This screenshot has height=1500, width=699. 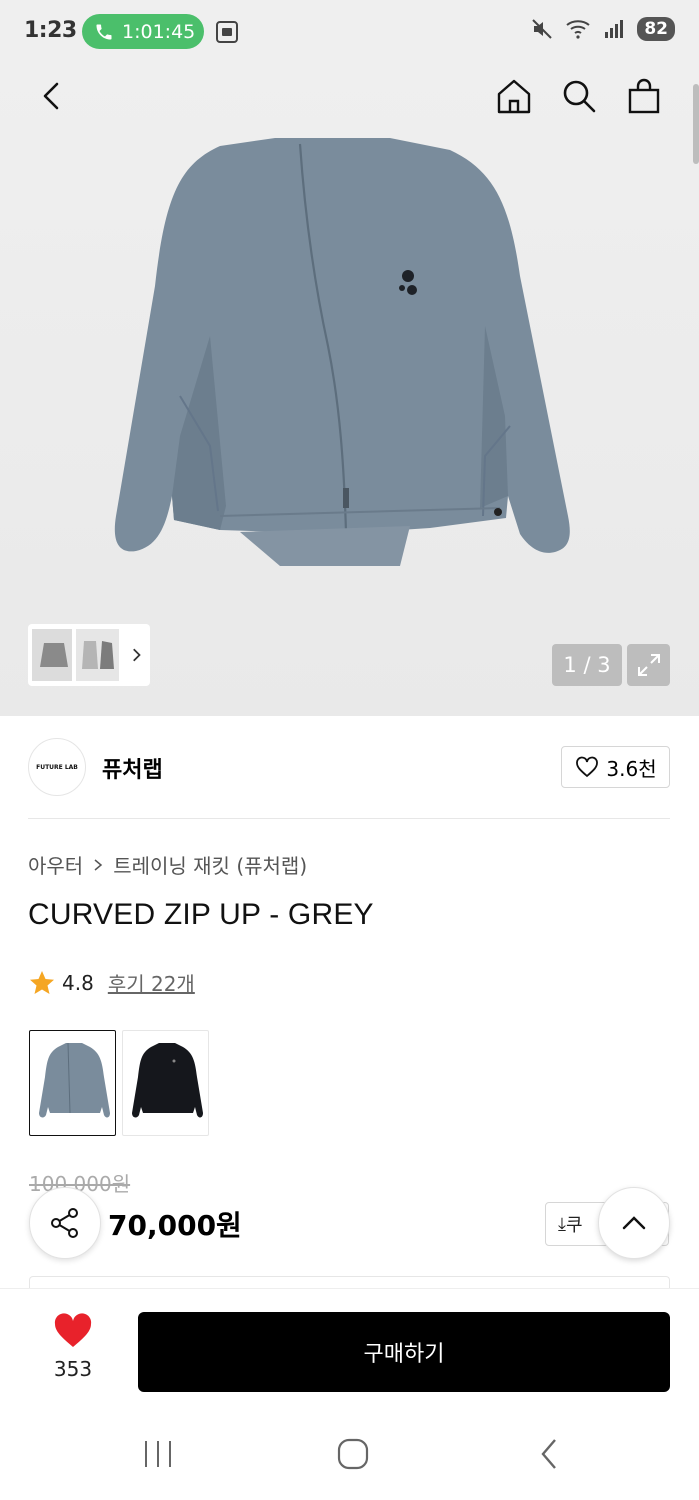 I want to click on search-button, so click(x=579, y=96).